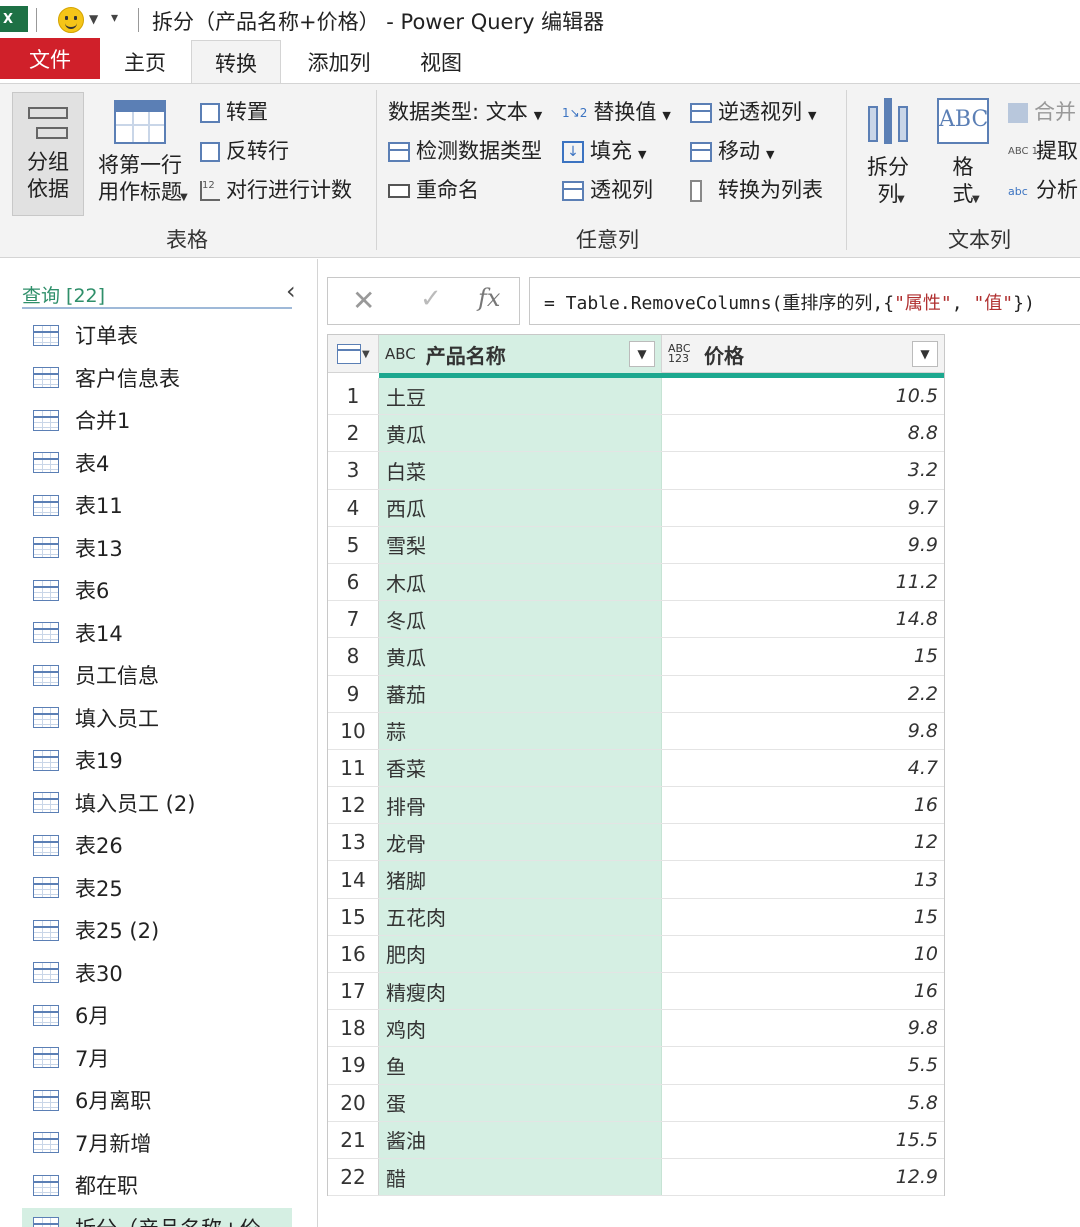  Describe the element at coordinates (71, 20) in the screenshot. I see `feedback-smiley-icon` at that location.